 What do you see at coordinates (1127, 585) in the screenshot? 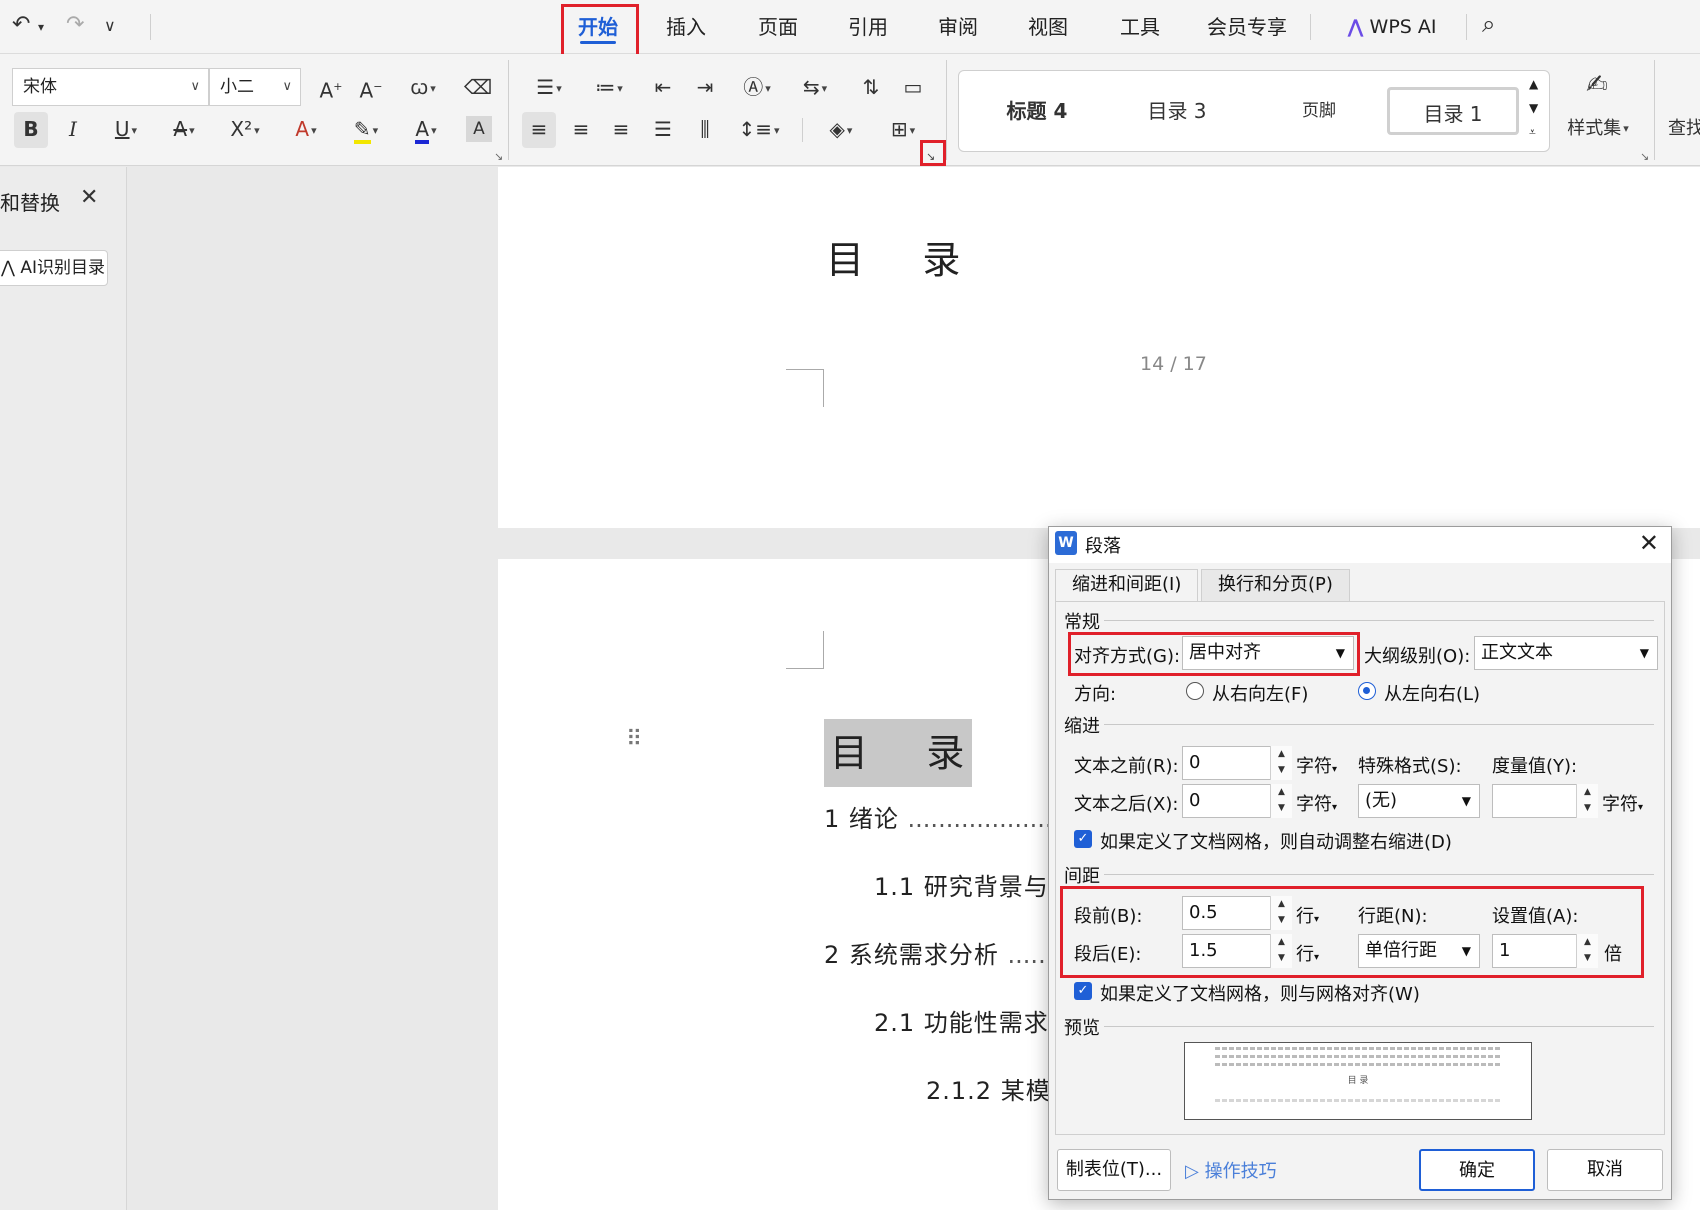
I see `tab-indent-spacing: 缩进和间距(I)` at bounding box center [1127, 585].